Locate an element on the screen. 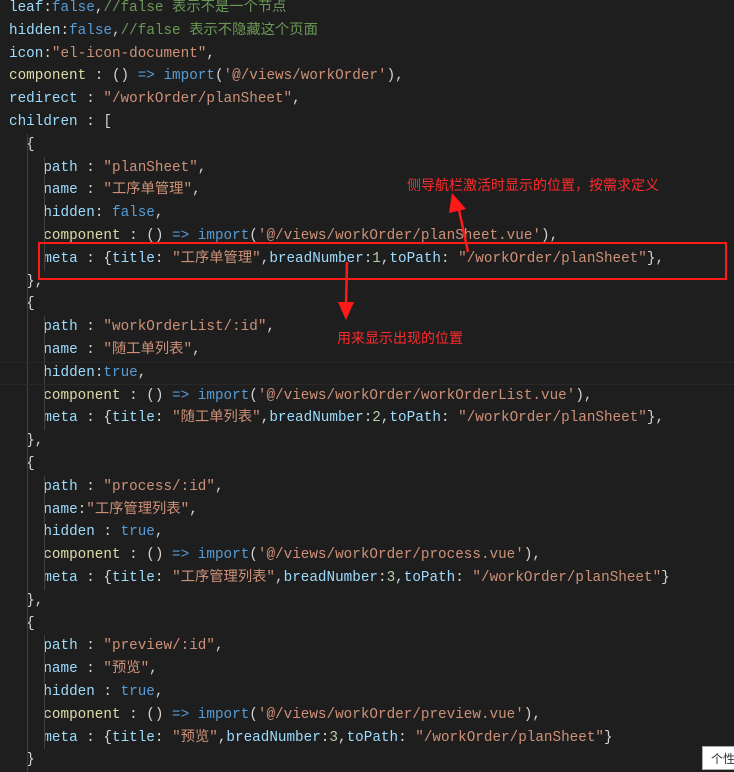 This screenshot has height=772, width=734. annotation-sidebar-position: 侧导航栏激活时显示的位置，按需求定义 is located at coordinates (533, 186).